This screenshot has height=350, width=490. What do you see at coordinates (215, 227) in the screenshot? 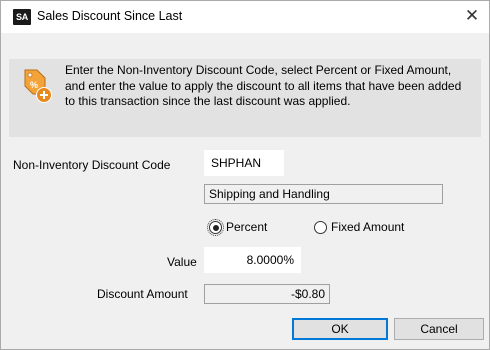
I see `percent-radio` at bounding box center [215, 227].